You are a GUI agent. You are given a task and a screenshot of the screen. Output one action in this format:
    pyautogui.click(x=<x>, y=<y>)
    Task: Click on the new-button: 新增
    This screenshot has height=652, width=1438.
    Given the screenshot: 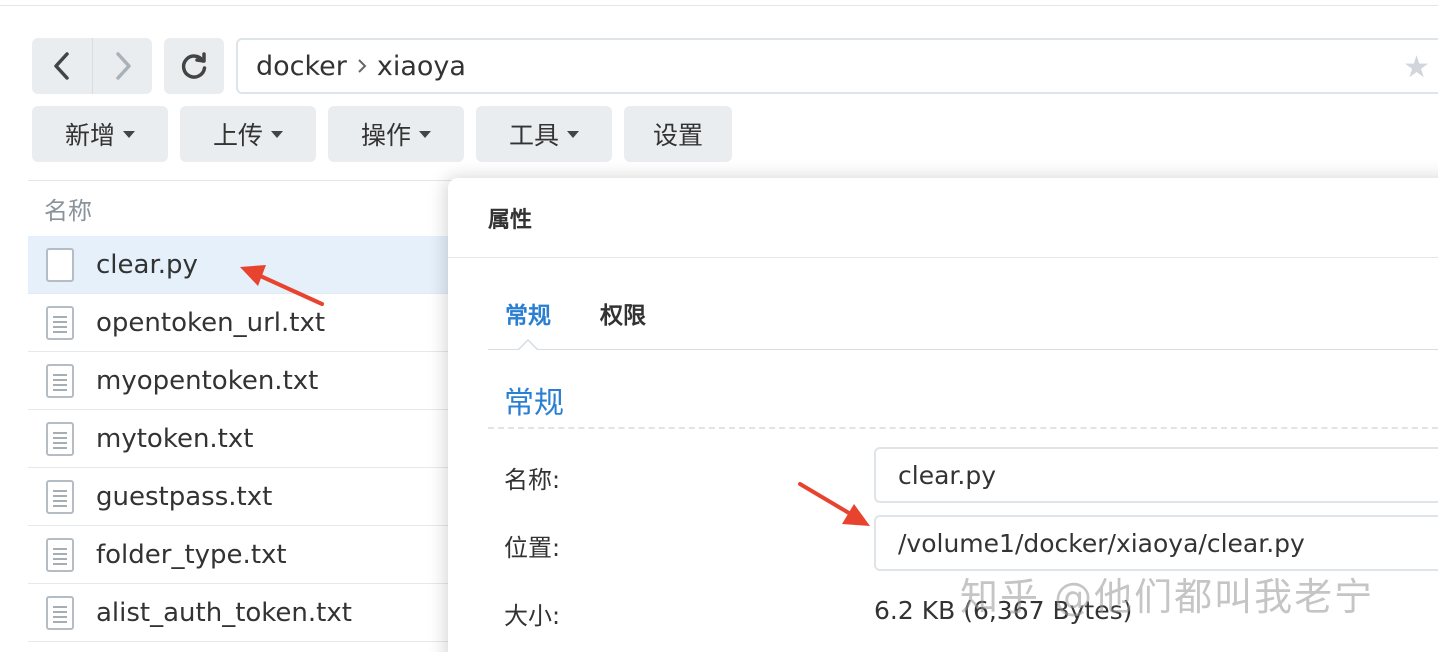 What is the action you would take?
    pyautogui.click(x=100, y=134)
    